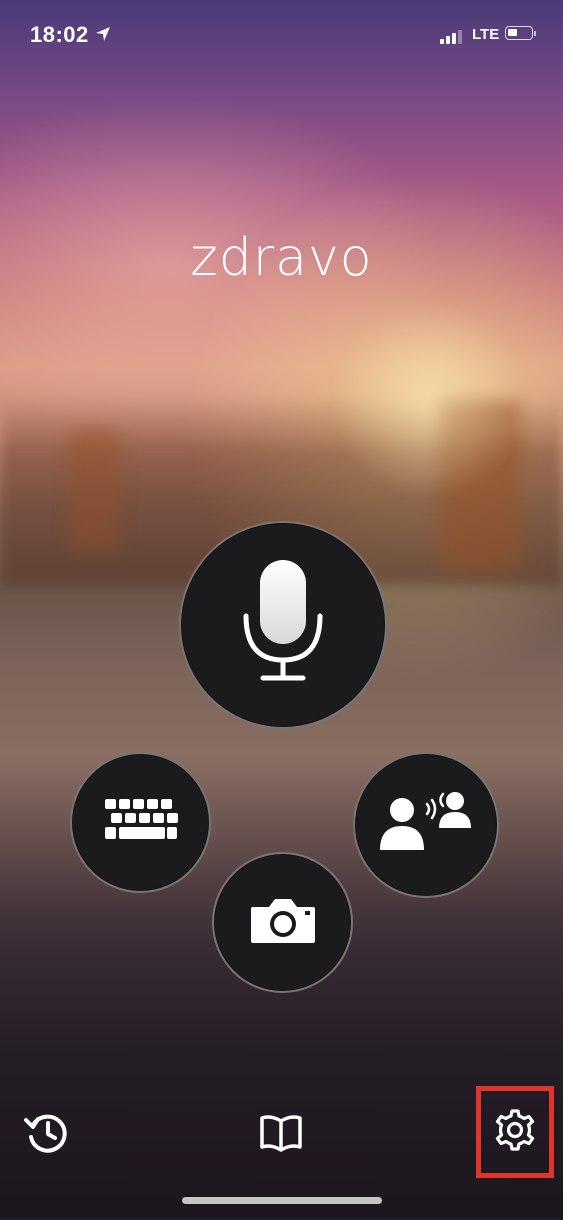 The height and width of the screenshot is (1220, 563). What do you see at coordinates (282, 1200) in the screenshot?
I see `home-indicator` at bounding box center [282, 1200].